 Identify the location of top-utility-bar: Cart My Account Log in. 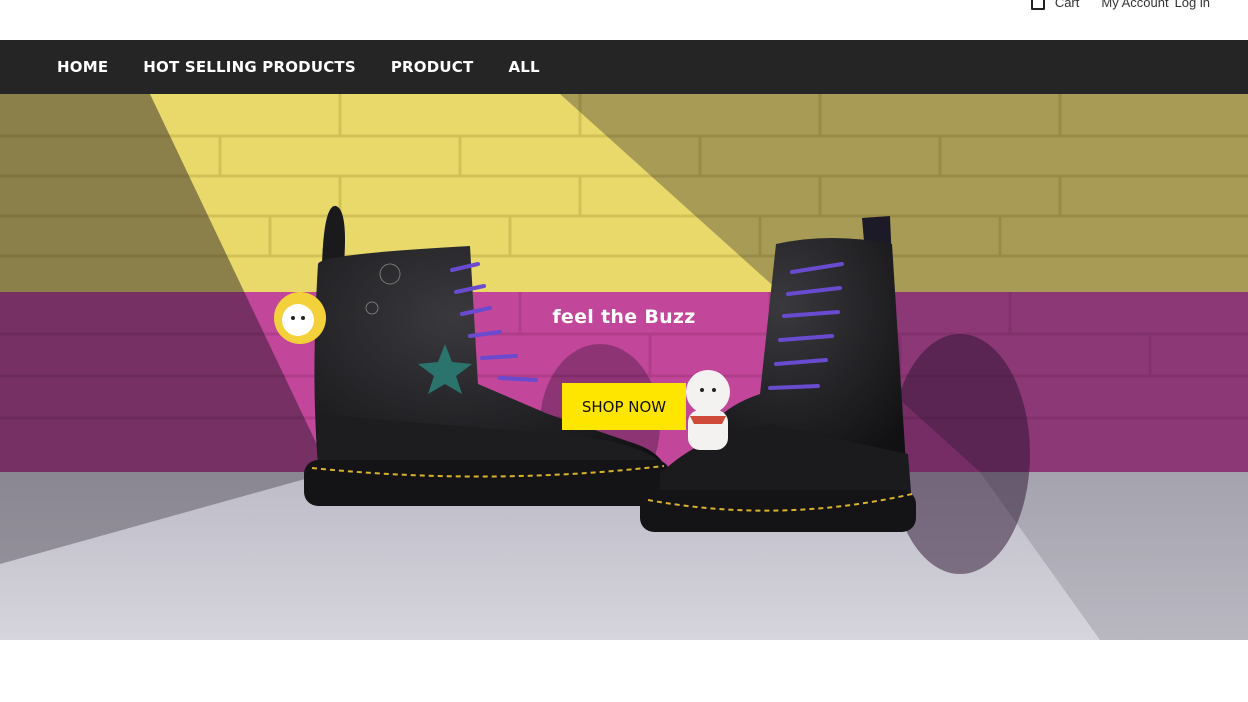
(624, 20).